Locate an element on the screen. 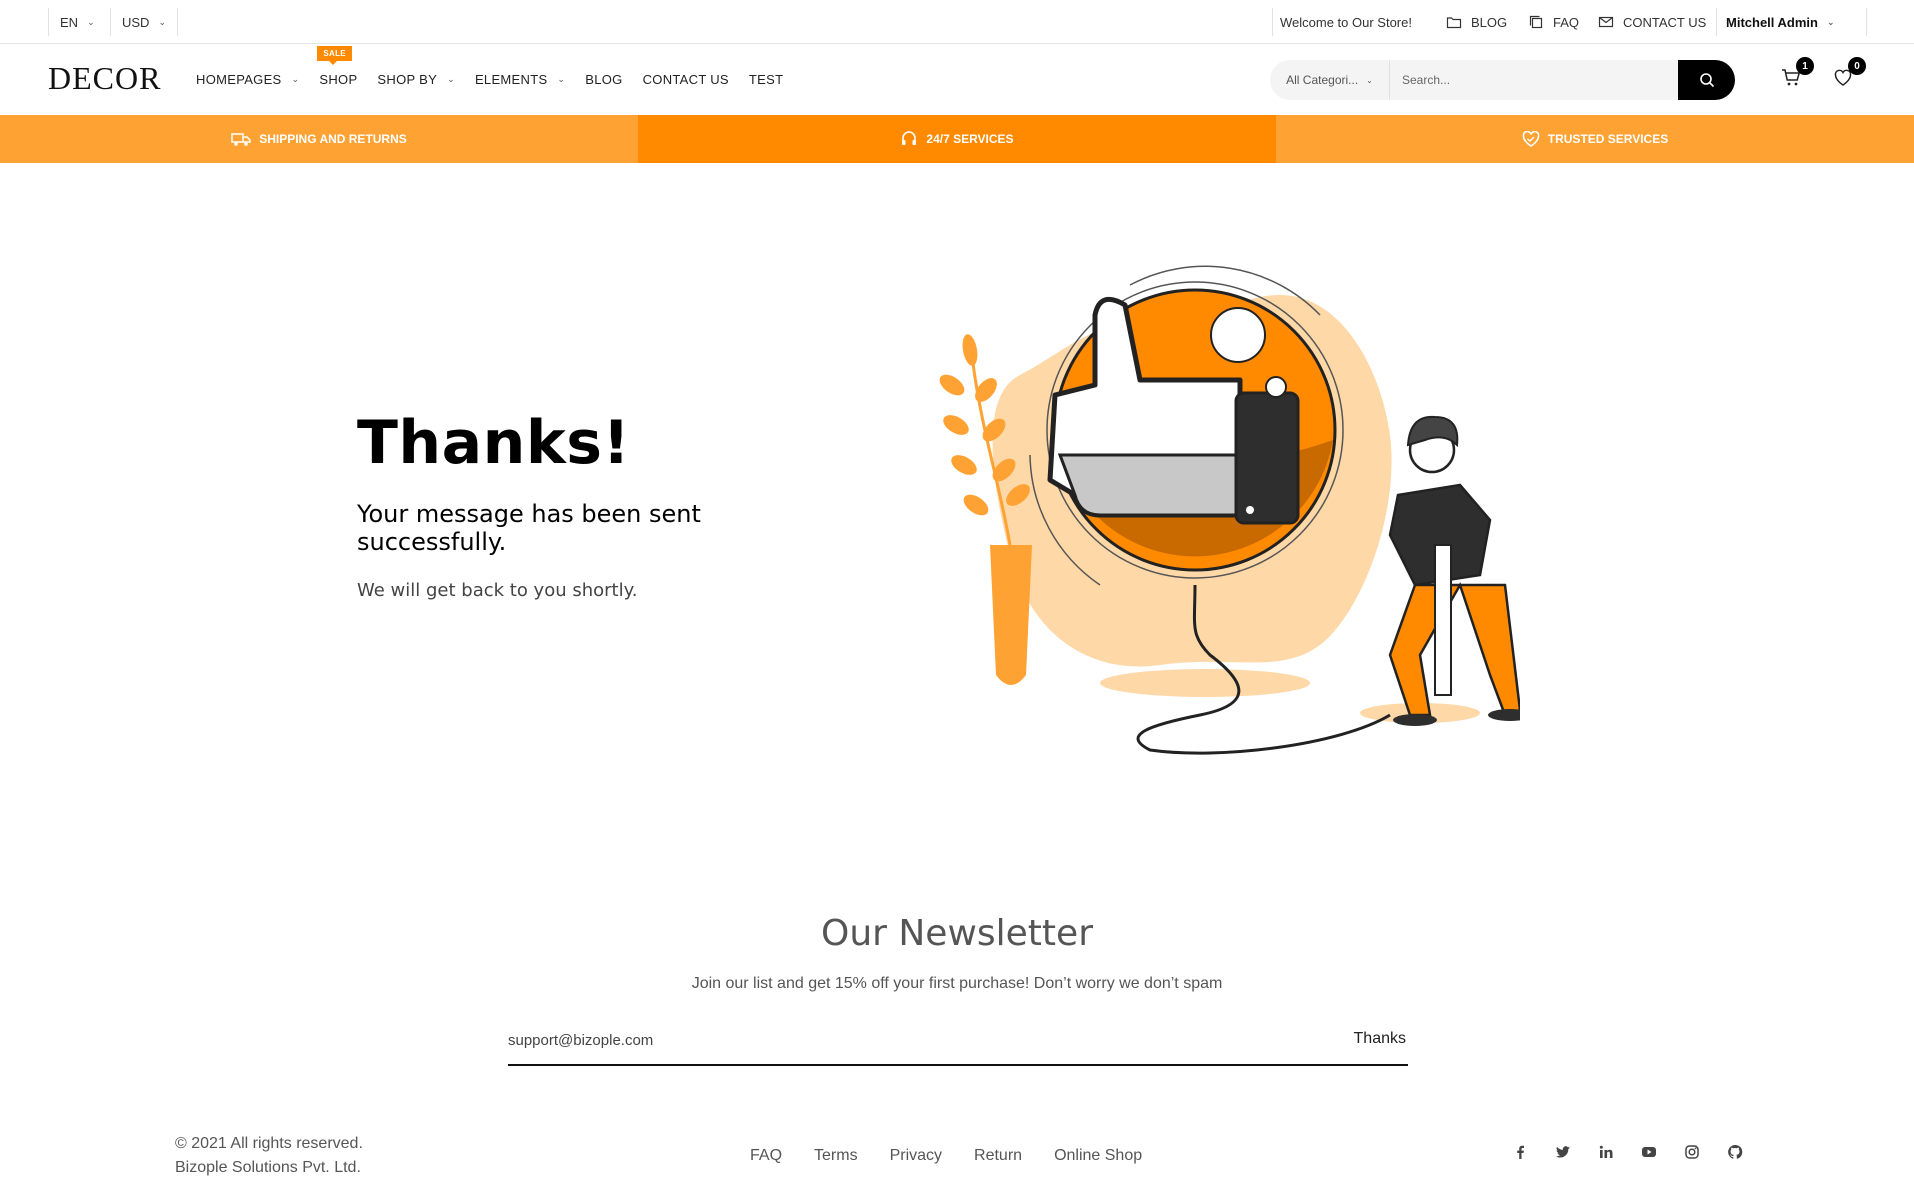 The height and width of the screenshot is (1202, 1914). footer-link-online-shop: Online Shop is located at coordinates (1098, 1156).